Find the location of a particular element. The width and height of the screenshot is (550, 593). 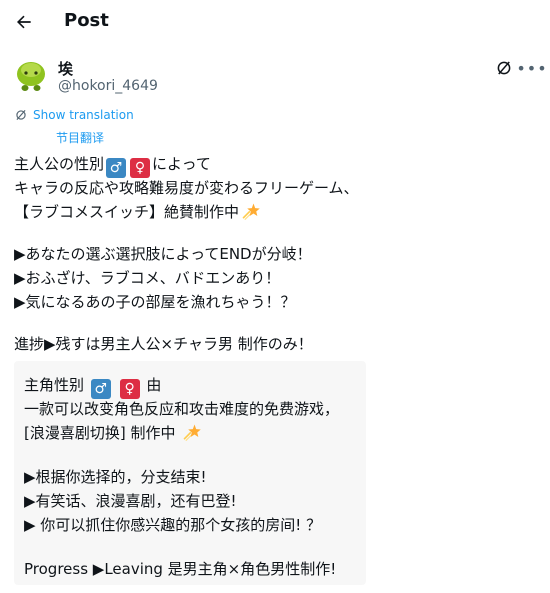

author-name: 埃 is located at coordinates (65, 68).